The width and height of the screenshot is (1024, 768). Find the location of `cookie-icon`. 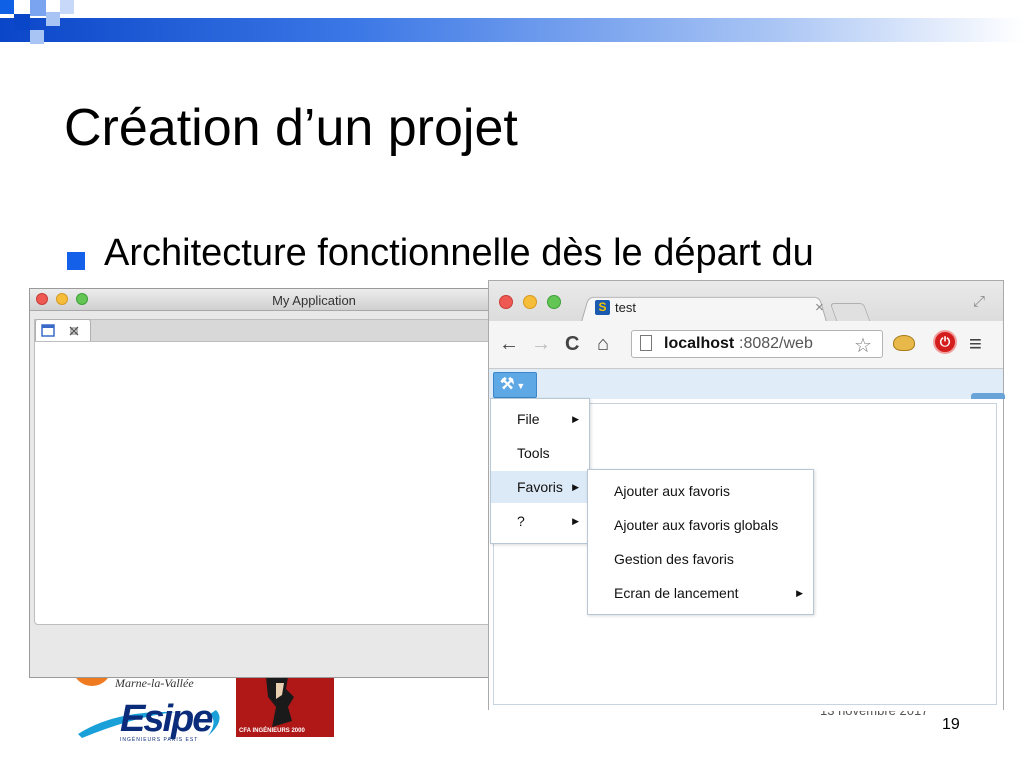

cookie-icon is located at coordinates (904, 343).